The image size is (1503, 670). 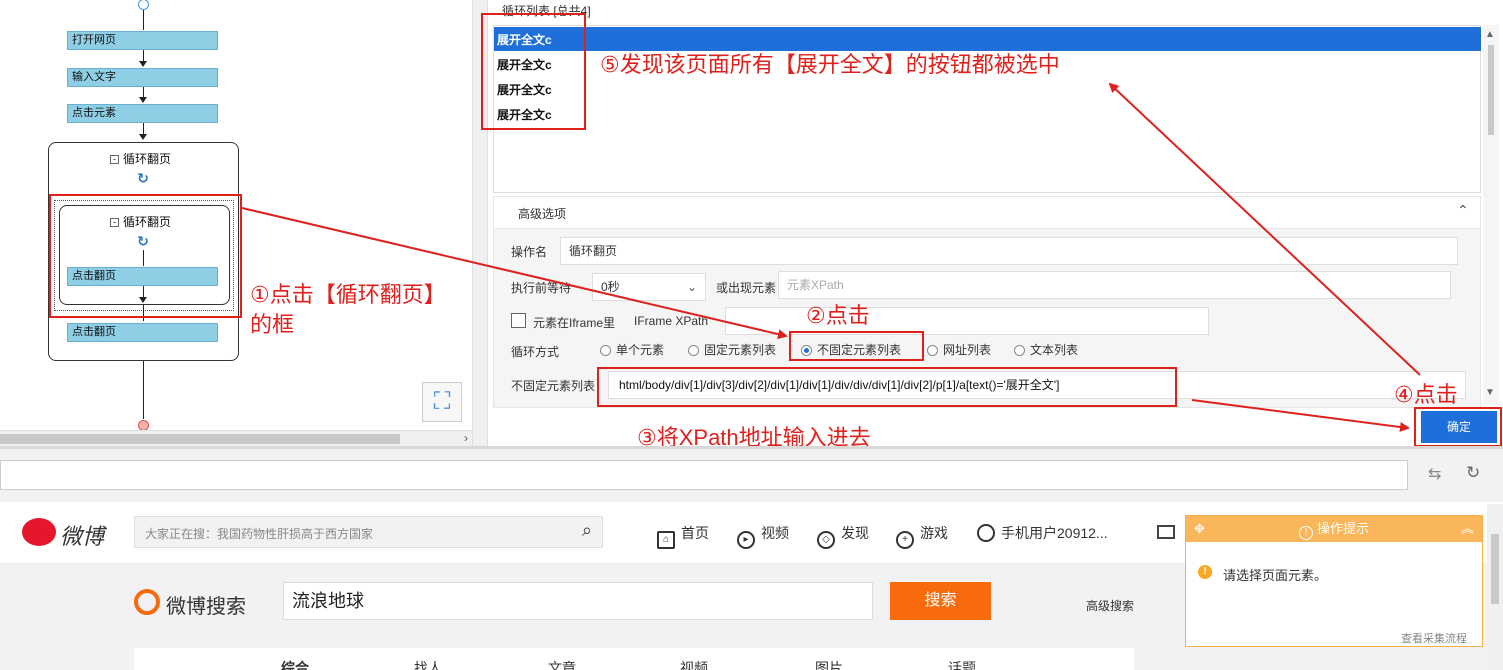 What do you see at coordinates (1305, 533) in the screenshot?
I see `info-icon: !` at bounding box center [1305, 533].